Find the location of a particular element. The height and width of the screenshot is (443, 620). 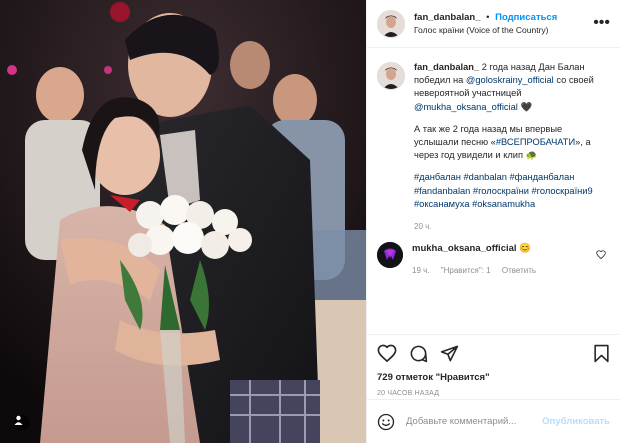

likes-count: 729 отметок "Нравится" is located at coordinates (493, 377).